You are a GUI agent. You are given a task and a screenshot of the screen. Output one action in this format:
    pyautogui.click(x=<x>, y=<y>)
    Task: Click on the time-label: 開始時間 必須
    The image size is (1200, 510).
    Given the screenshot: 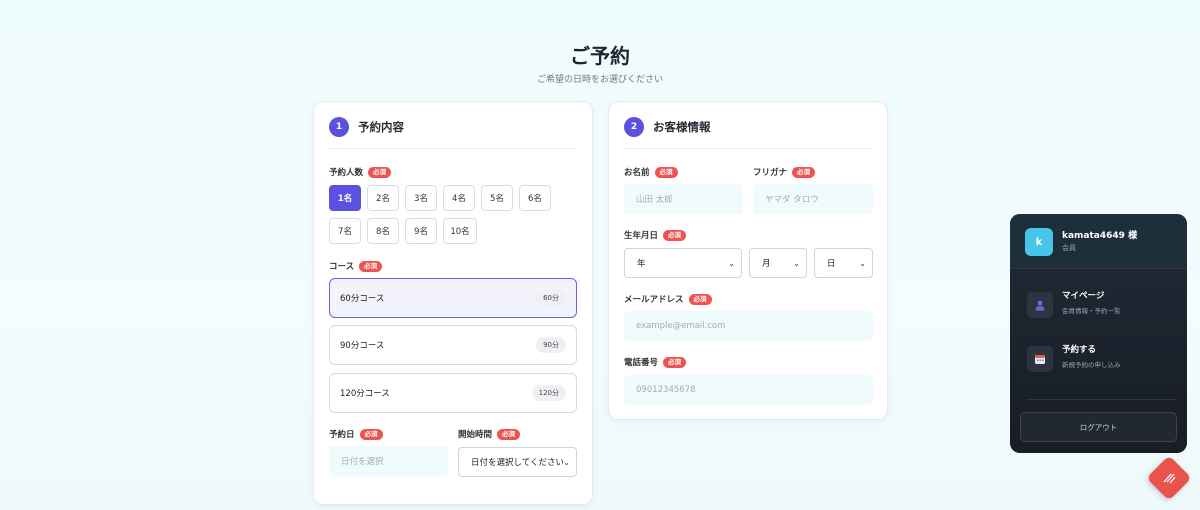 What is the action you would take?
    pyautogui.click(x=489, y=434)
    